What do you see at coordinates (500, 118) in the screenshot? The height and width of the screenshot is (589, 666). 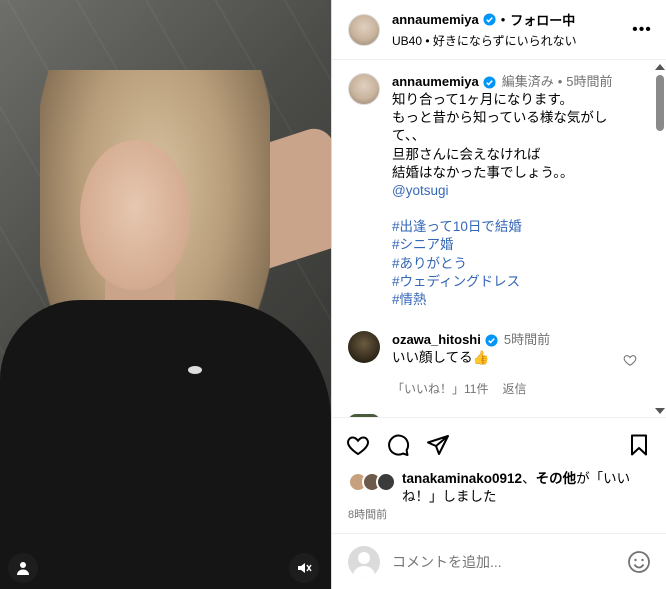 I see `caption-line: もっと昔から知っている様な気がし` at bounding box center [500, 118].